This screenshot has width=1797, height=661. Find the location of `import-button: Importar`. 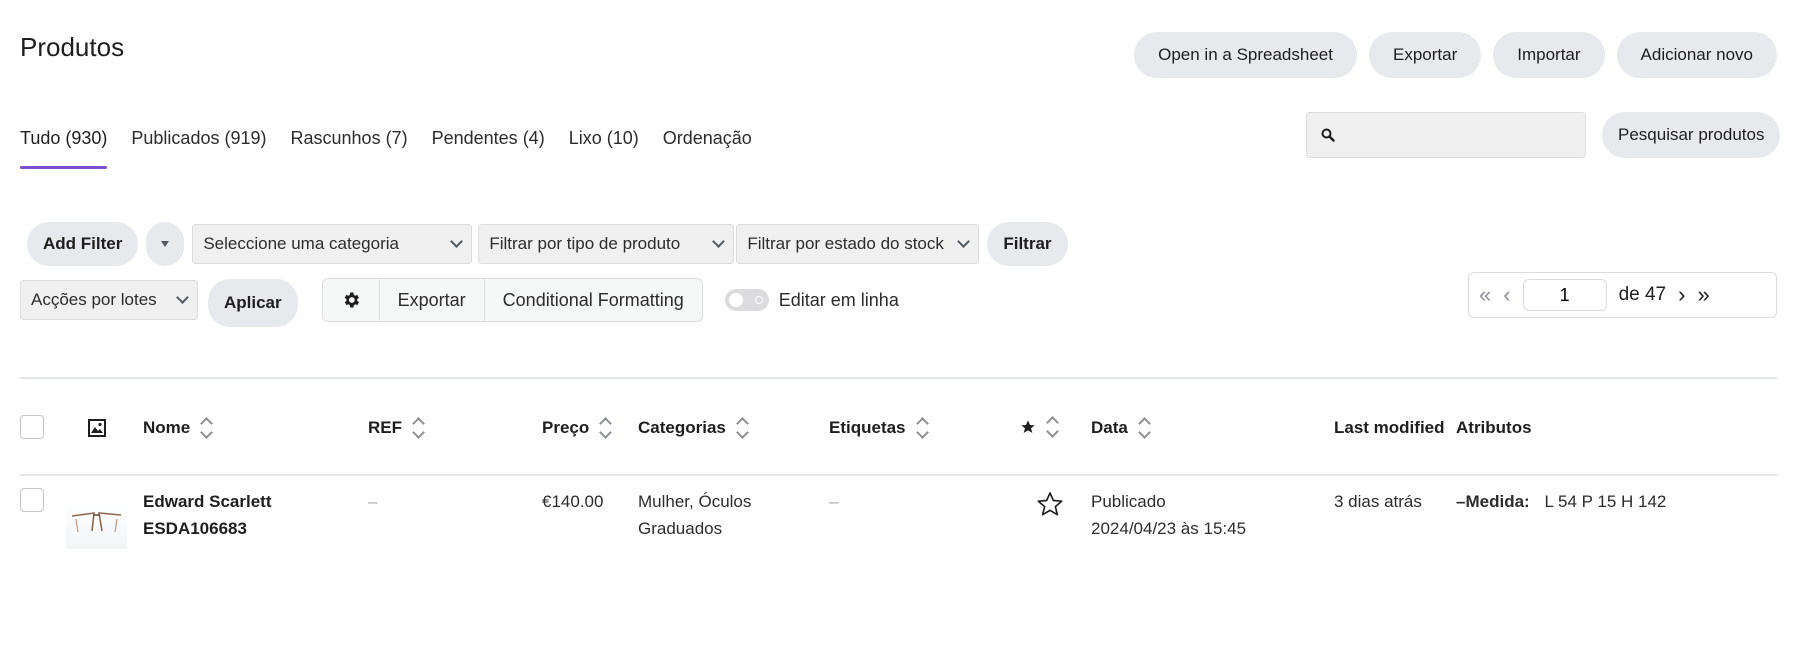

import-button: Importar is located at coordinates (1549, 55).